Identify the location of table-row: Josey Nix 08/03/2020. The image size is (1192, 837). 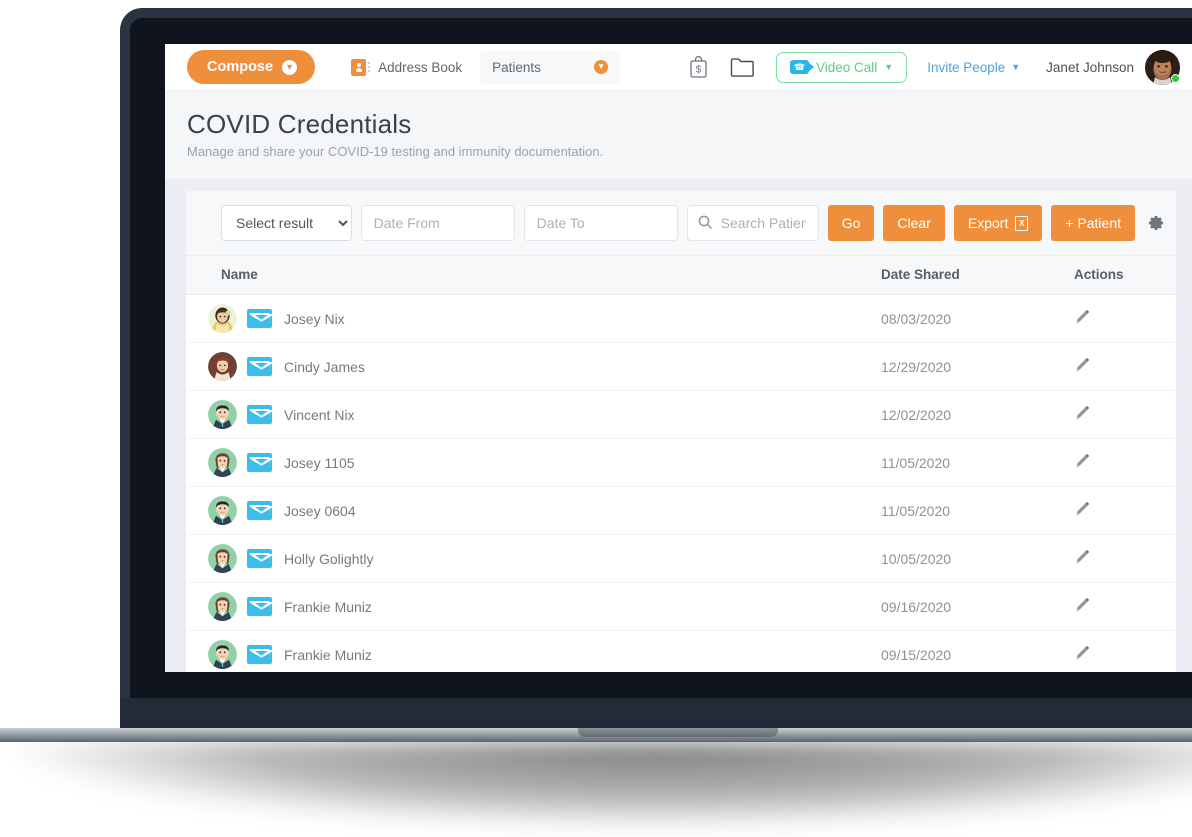
(681, 318).